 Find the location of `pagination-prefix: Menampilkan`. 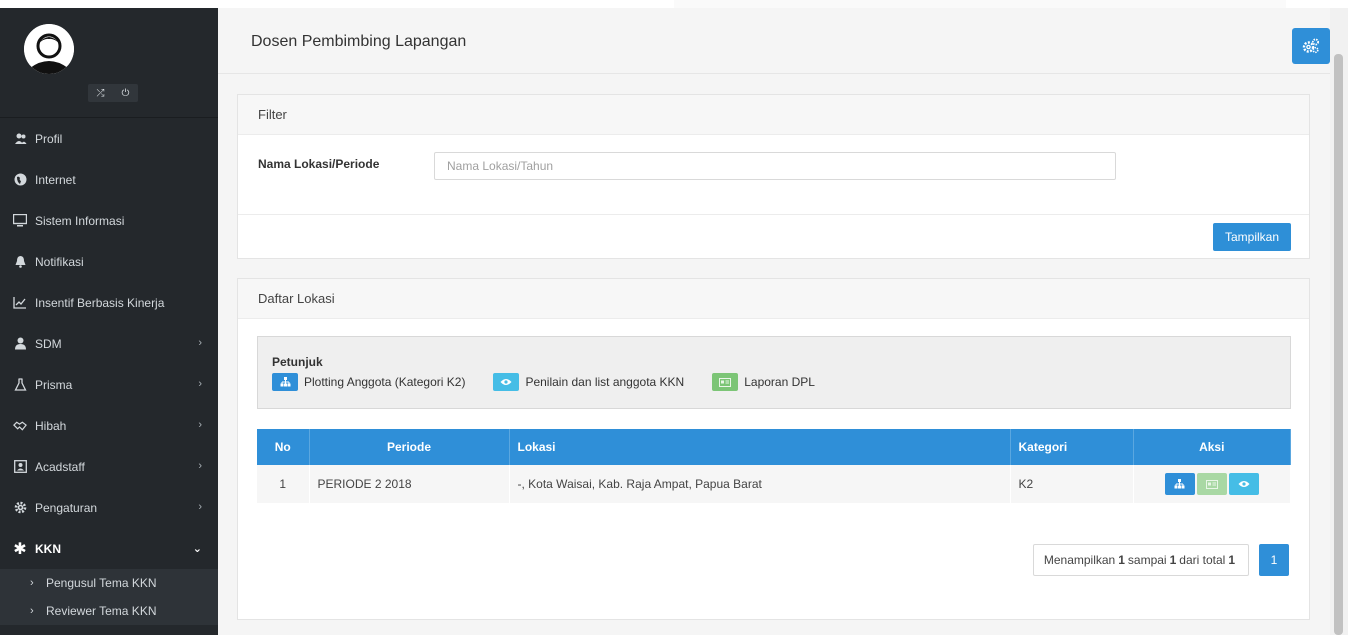

pagination-prefix: Menampilkan is located at coordinates (1079, 560).